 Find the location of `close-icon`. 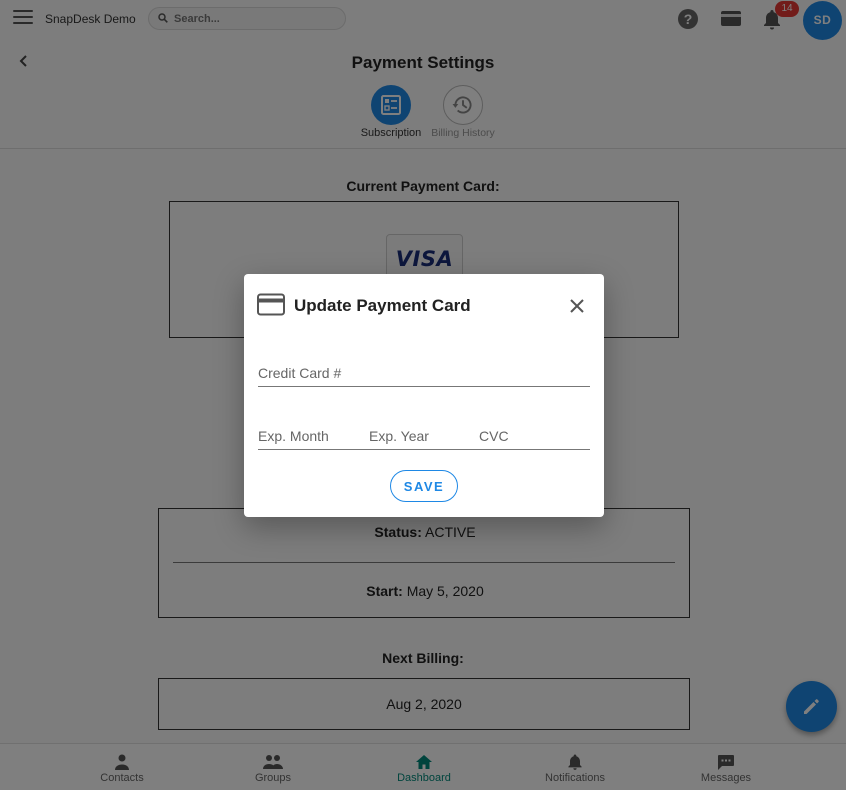

close-icon is located at coordinates (577, 306).